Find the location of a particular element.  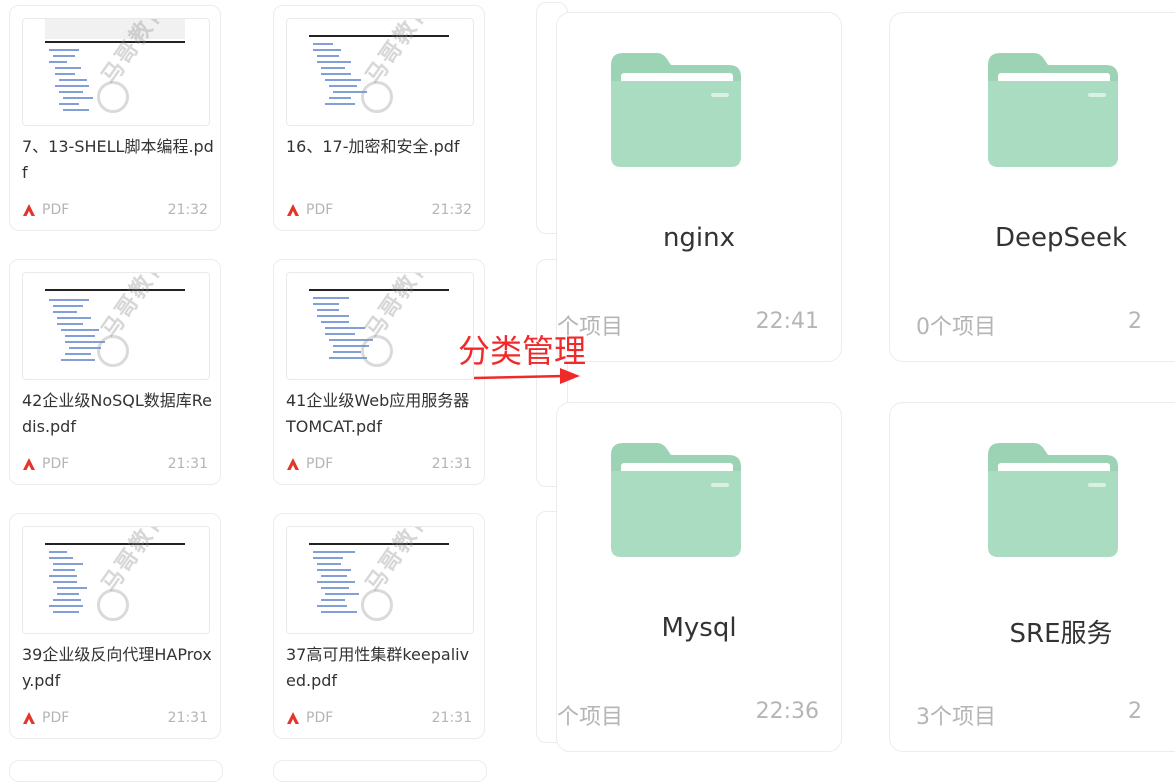

arrow-icon is located at coordinates (526, 376).